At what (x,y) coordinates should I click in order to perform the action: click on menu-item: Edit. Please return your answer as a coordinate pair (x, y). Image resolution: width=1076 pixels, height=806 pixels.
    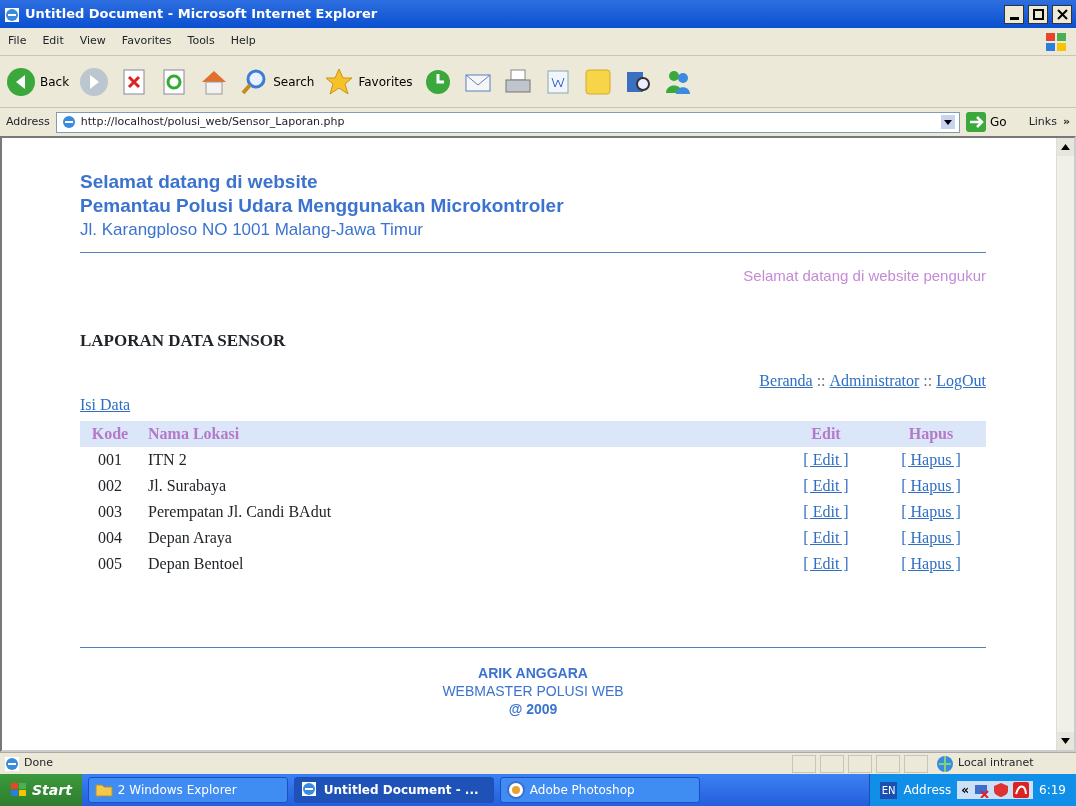
    Looking at the image, I should click on (53, 41).